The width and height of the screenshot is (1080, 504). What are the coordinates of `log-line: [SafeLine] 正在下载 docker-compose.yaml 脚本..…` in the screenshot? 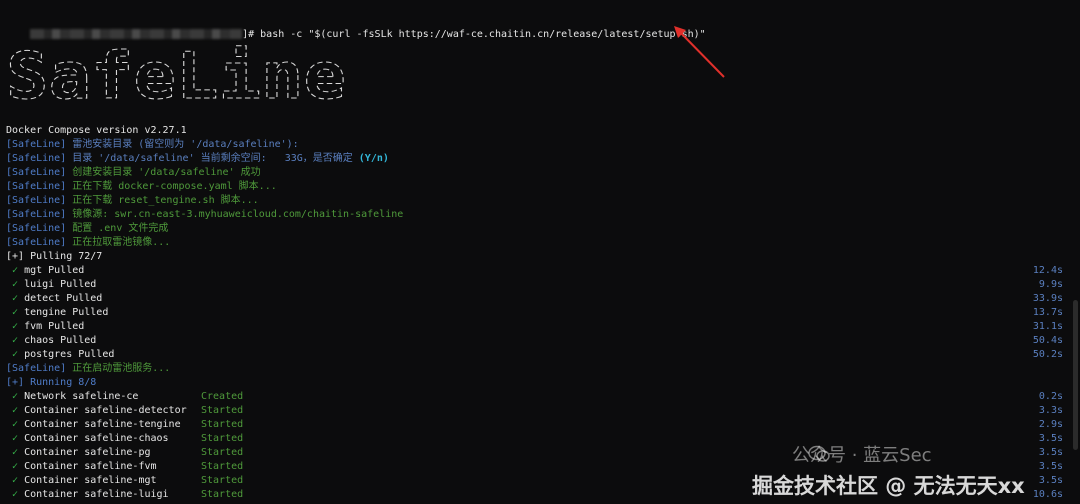 It's located at (141, 187).